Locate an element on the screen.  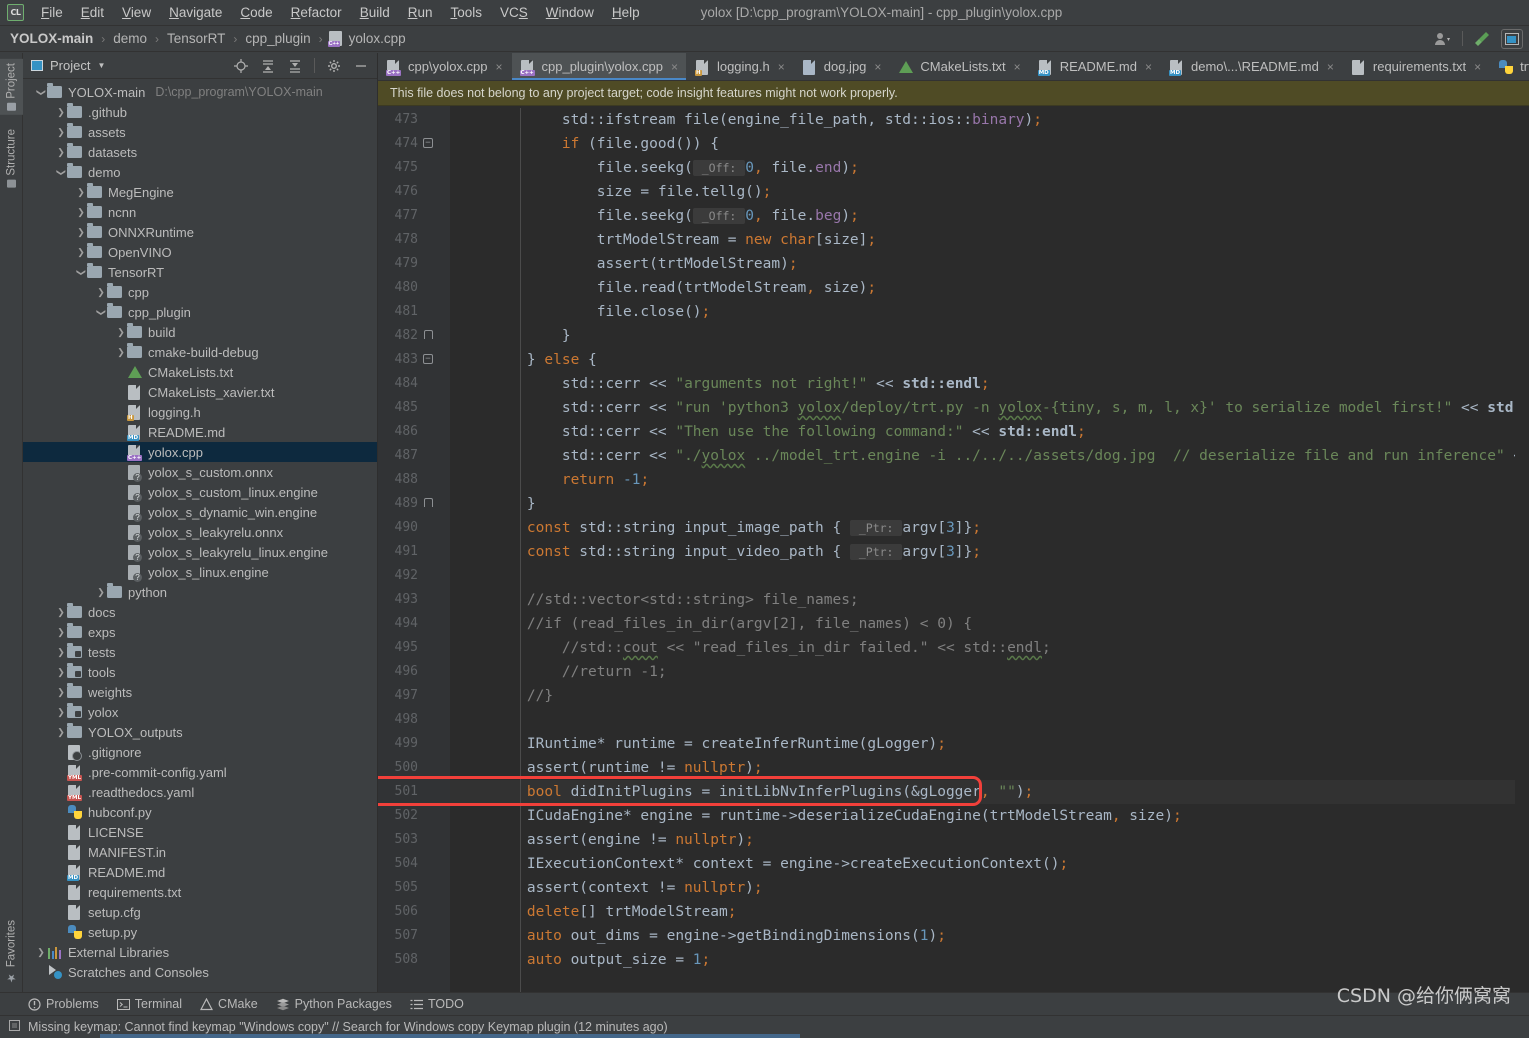
code-line: //std::vector<std::string> file_names; is located at coordinates (982, 600).